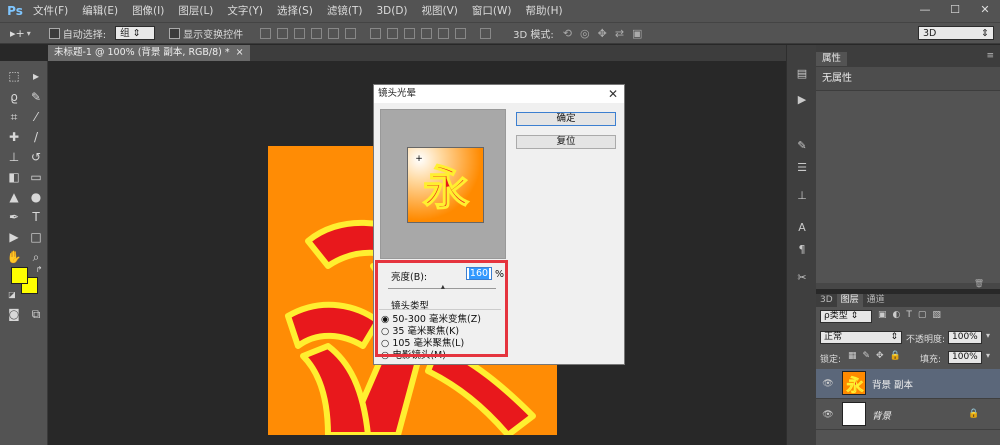  I want to click on paragraph-panel-icon: ¶, so click(802, 250).